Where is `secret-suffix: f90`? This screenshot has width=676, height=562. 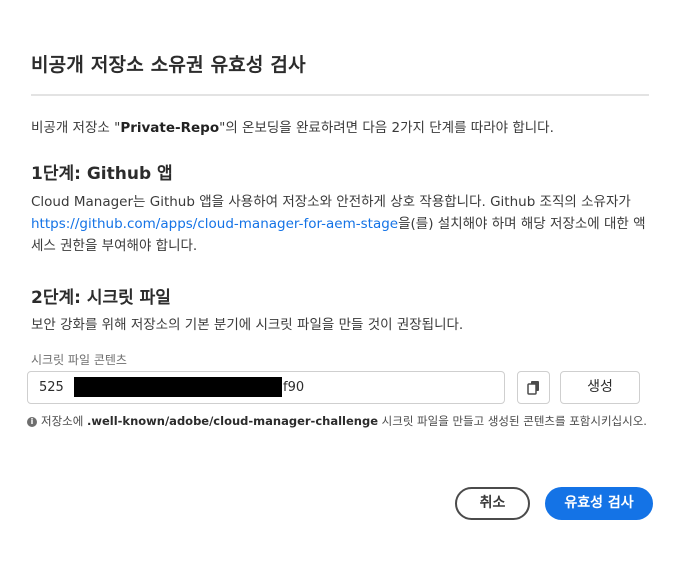
secret-suffix: f90 is located at coordinates (294, 387).